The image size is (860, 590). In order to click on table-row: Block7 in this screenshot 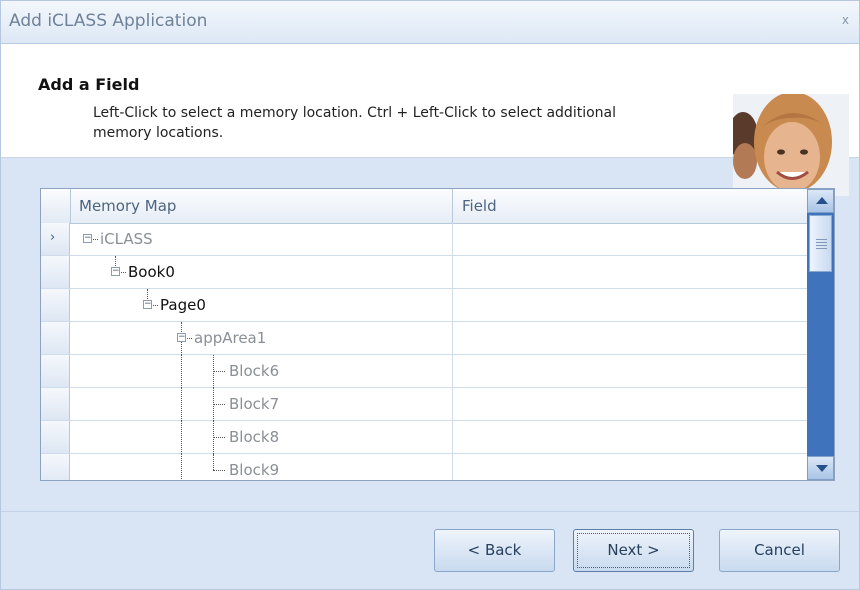, I will do `click(424, 404)`.